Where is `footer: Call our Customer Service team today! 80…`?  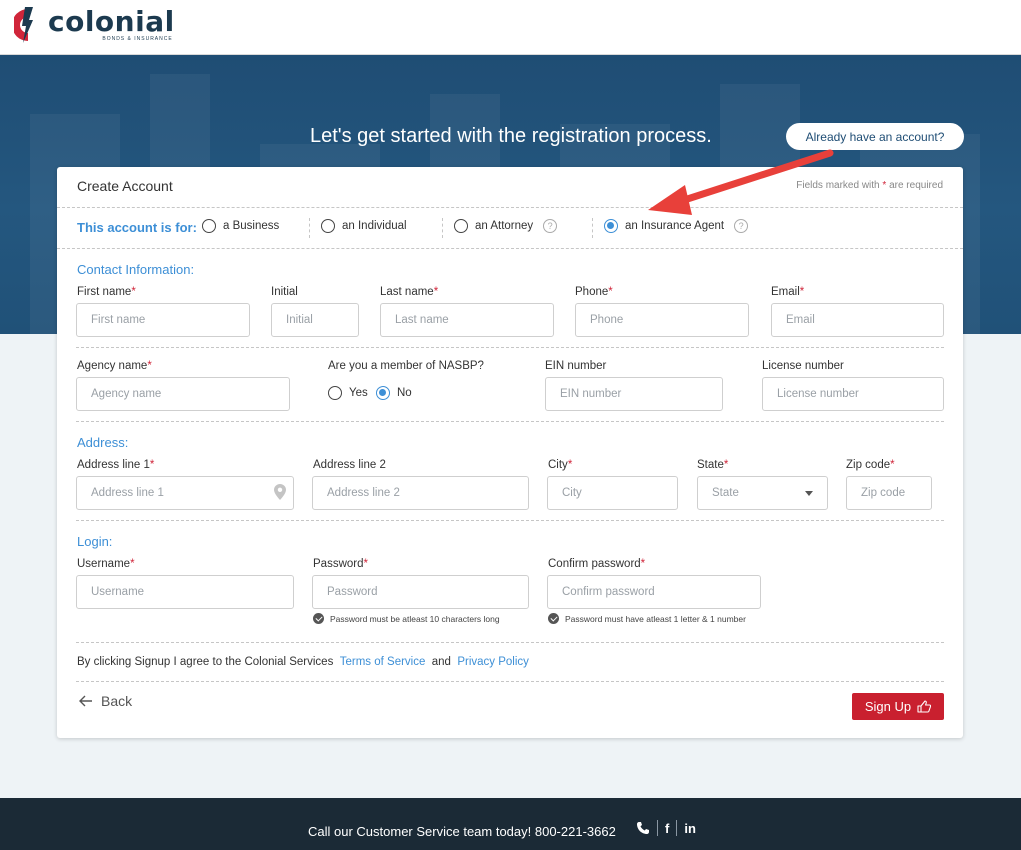
footer: Call our Customer Service team today! 80… is located at coordinates (510, 824).